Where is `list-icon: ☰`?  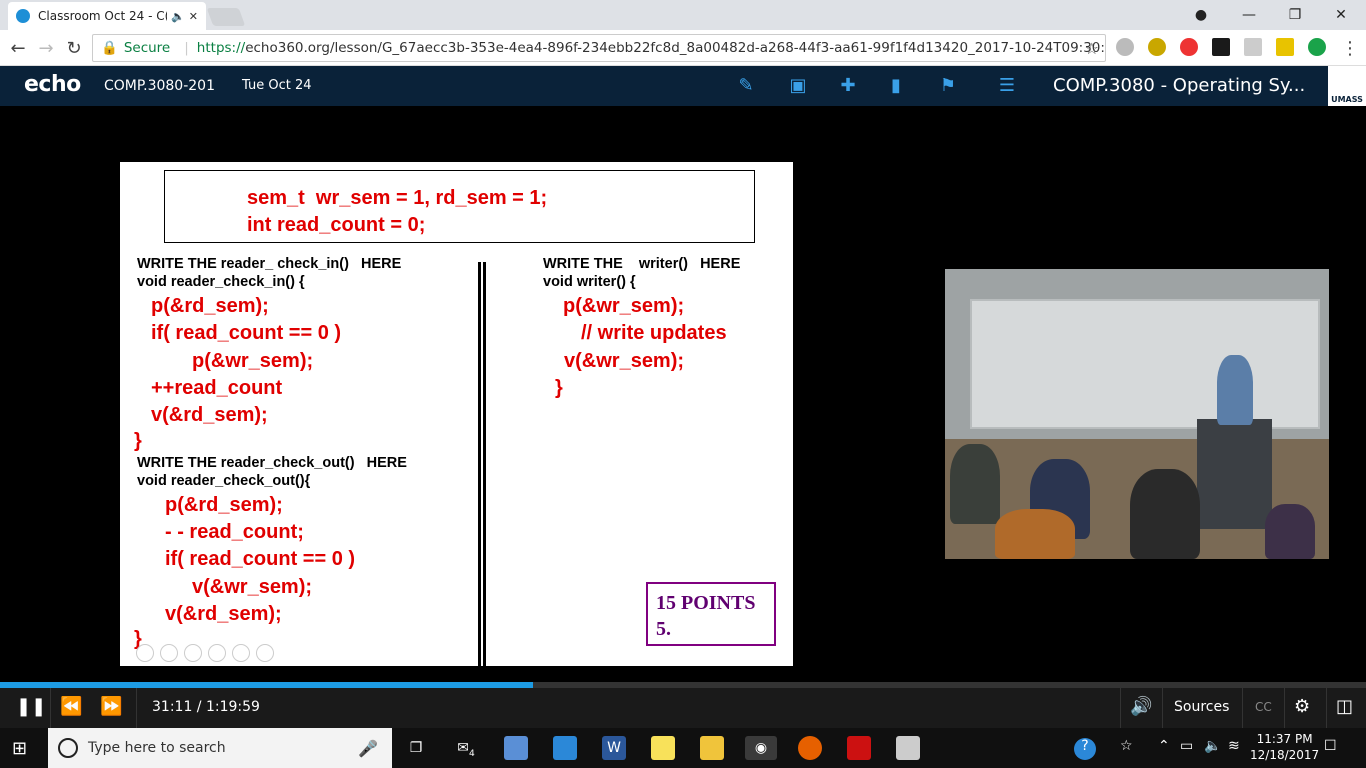
list-icon: ☰ is located at coordinates (1007, 86).